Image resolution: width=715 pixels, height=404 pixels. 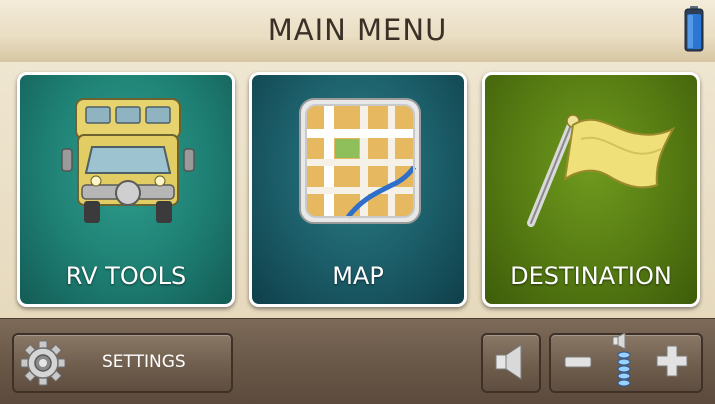 I want to click on rv-tools-label: RV TOOLS, so click(x=126, y=276).